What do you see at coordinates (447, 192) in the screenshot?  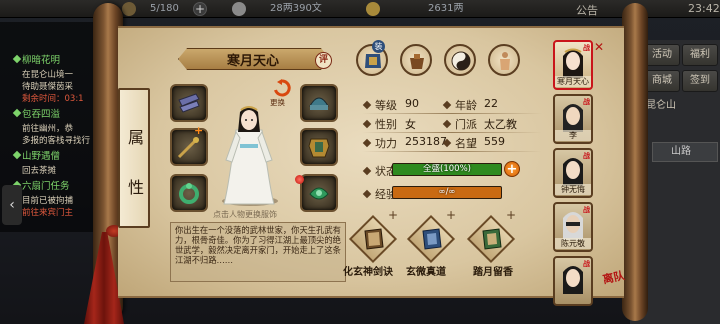 I see `exp-bar-text: ∞/∞` at bounding box center [447, 192].